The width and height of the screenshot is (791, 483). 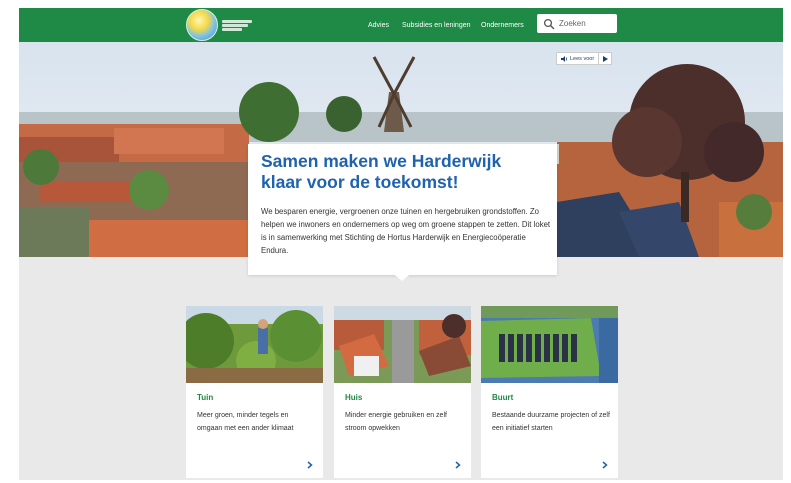 I want to click on site-header: Advies Subsidies en leningen Ondernemers, so click(x=401, y=25).